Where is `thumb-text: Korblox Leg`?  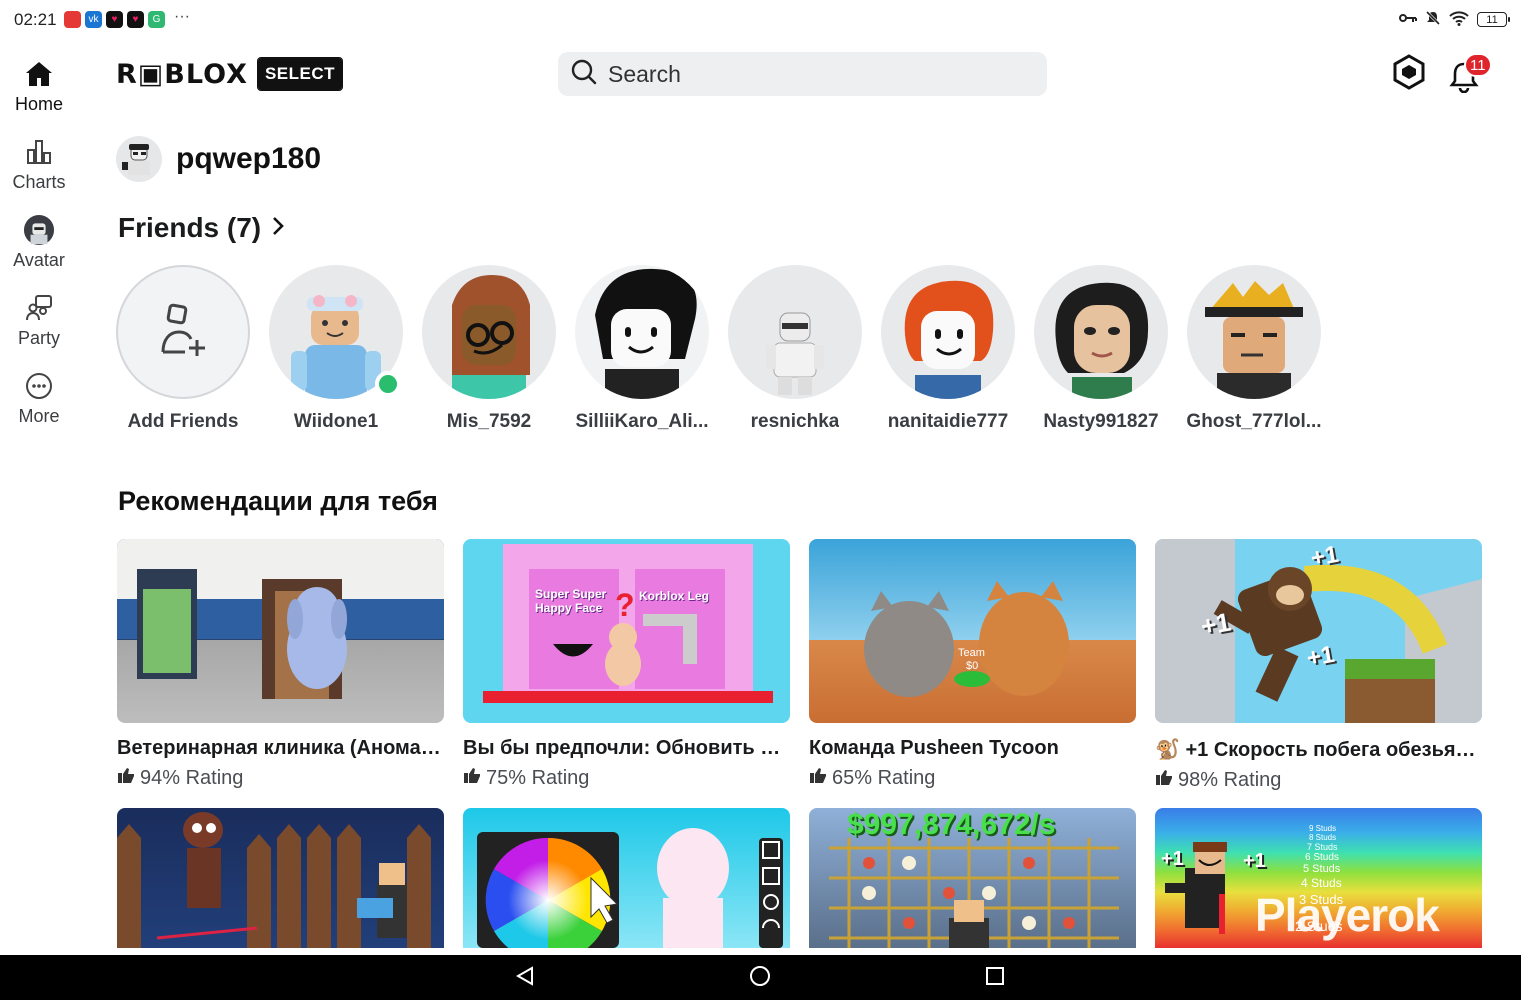 thumb-text: Korblox Leg is located at coordinates (674, 596).